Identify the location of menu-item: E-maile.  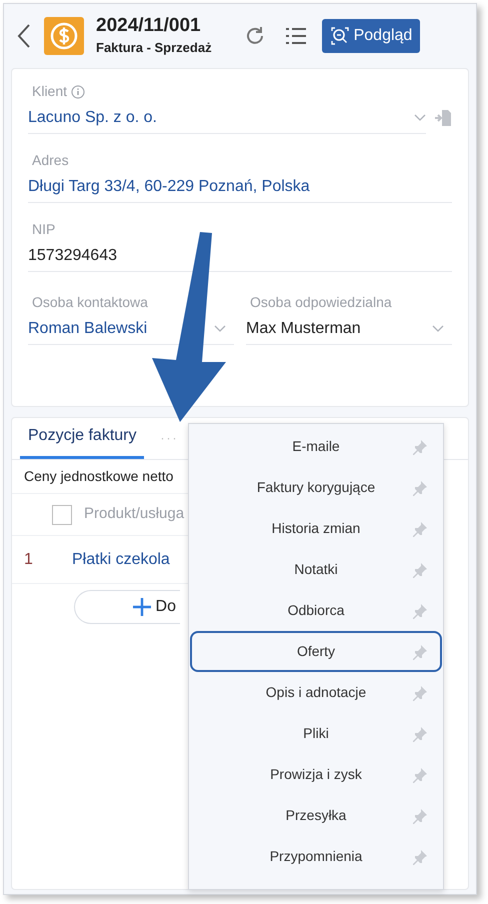
(316, 446).